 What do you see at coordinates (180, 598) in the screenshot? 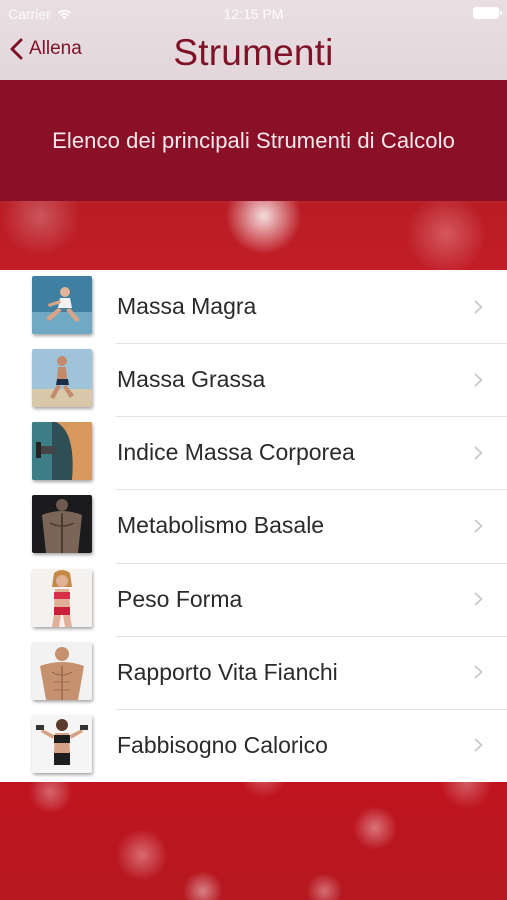
I see `tool-label: Peso Forma` at bounding box center [180, 598].